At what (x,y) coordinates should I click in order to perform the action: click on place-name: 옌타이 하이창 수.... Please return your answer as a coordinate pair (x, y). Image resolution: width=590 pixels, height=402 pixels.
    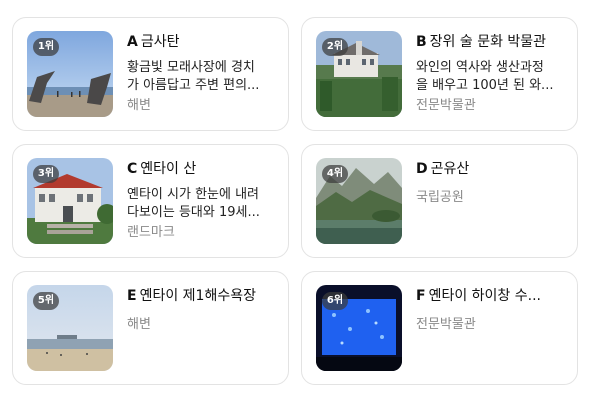
    Looking at the image, I should click on (484, 296).